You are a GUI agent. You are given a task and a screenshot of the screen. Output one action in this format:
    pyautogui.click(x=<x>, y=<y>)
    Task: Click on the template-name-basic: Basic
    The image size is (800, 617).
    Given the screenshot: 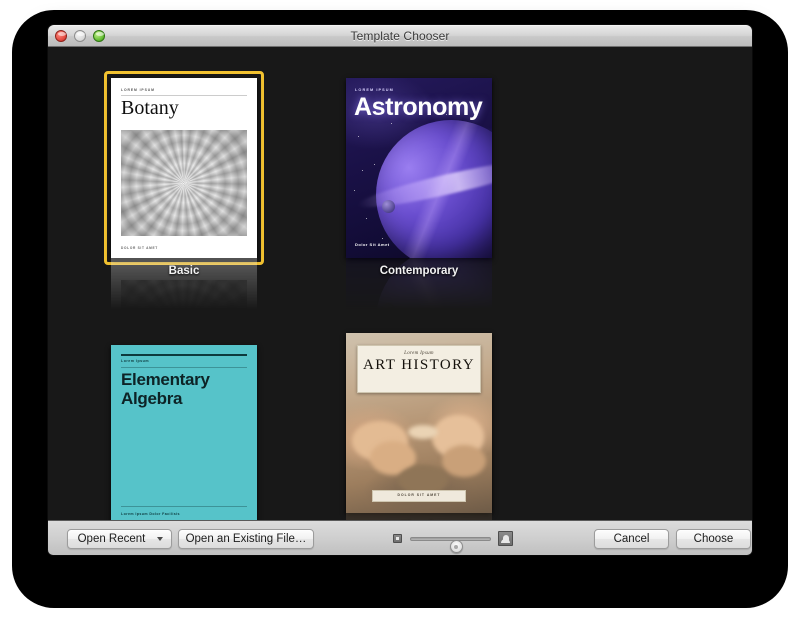 What is the action you would take?
    pyautogui.click(x=184, y=271)
    